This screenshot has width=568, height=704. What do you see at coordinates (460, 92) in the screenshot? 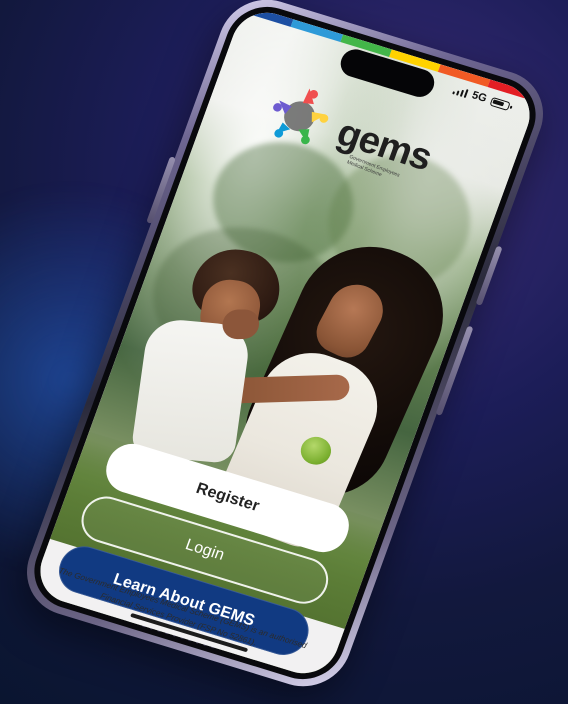
I see `signal-icon` at bounding box center [460, 92].